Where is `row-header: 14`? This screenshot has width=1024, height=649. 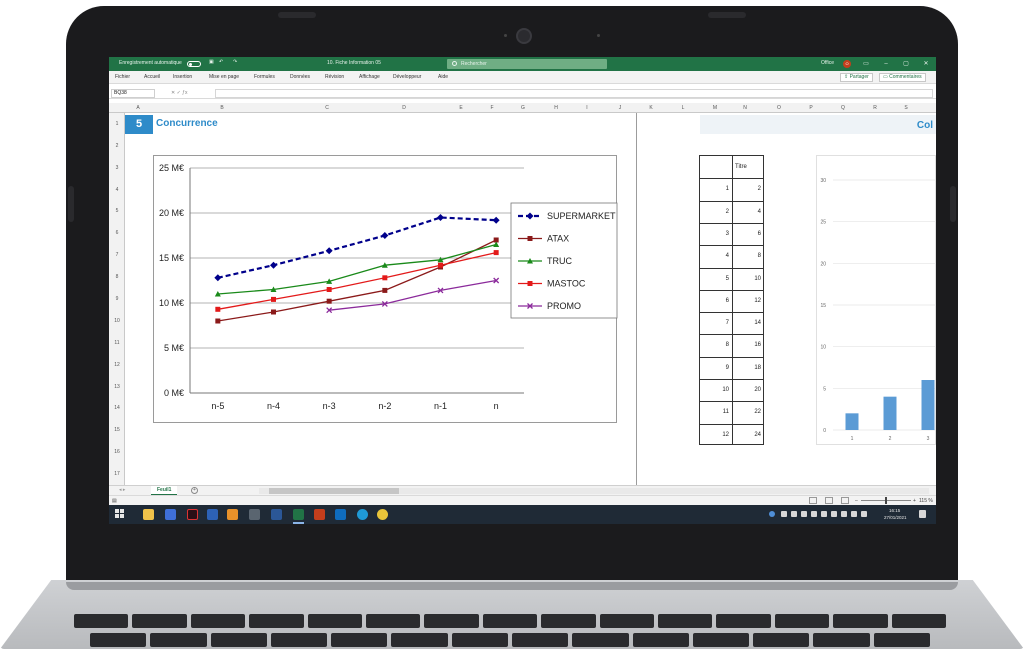 row-header: 14 is located at coordinates (117, 408).